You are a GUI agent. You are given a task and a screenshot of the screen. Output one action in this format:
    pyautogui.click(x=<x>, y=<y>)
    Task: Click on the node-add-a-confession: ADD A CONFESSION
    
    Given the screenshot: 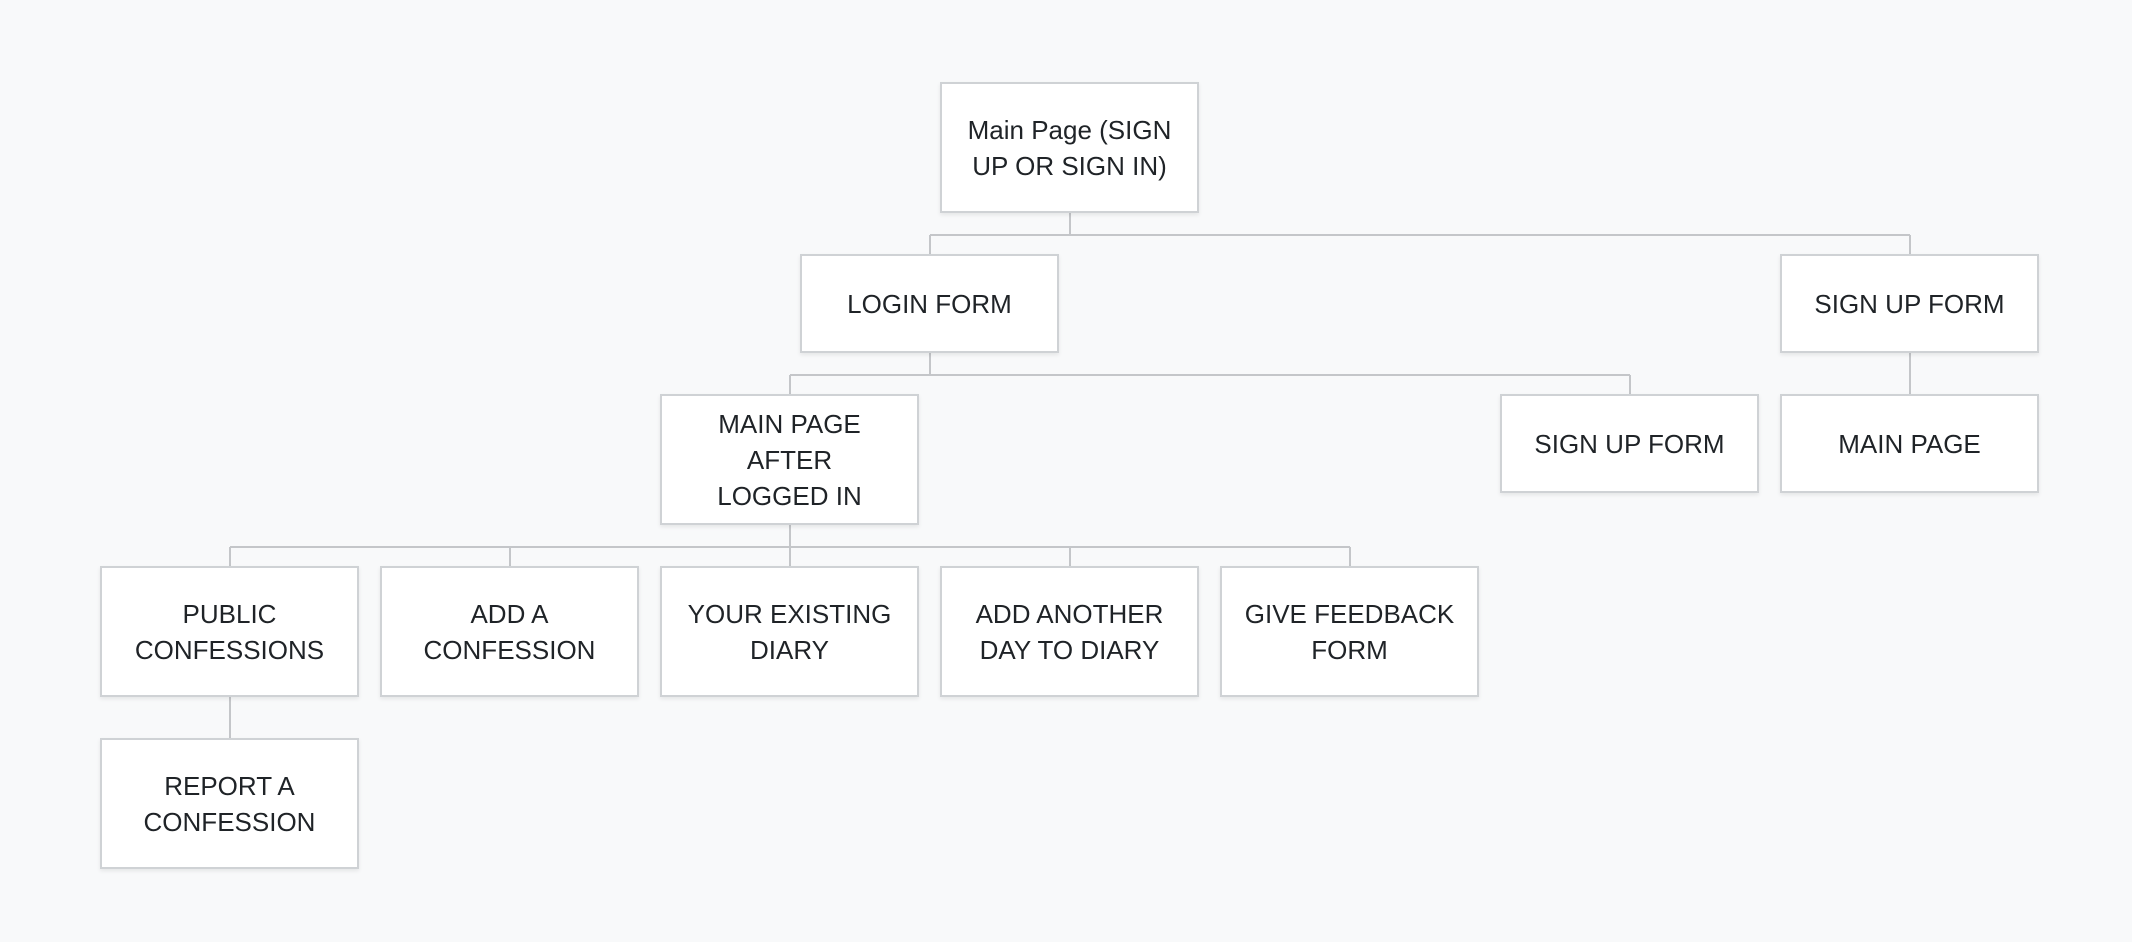 What is the action you would take?
    pyautogui.click(x=509, y=631)
    